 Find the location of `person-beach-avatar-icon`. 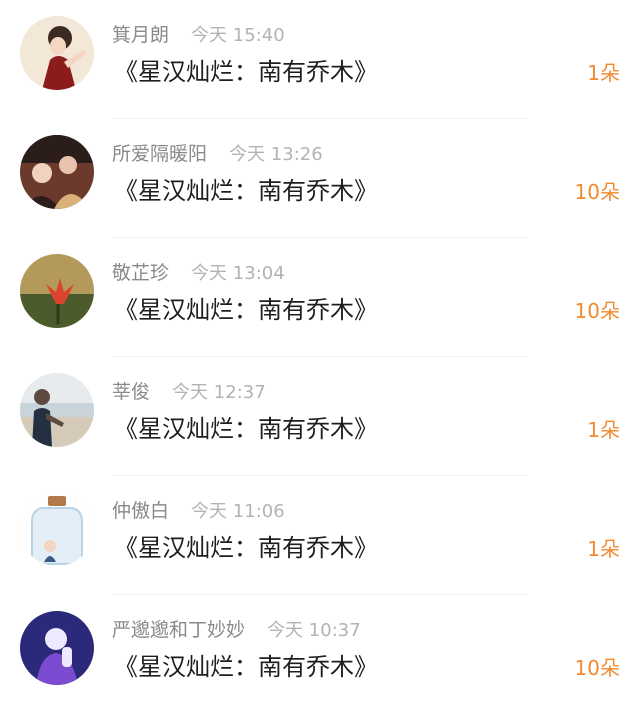

person-beach-avatar-icon is located at coordinates (57, 410).